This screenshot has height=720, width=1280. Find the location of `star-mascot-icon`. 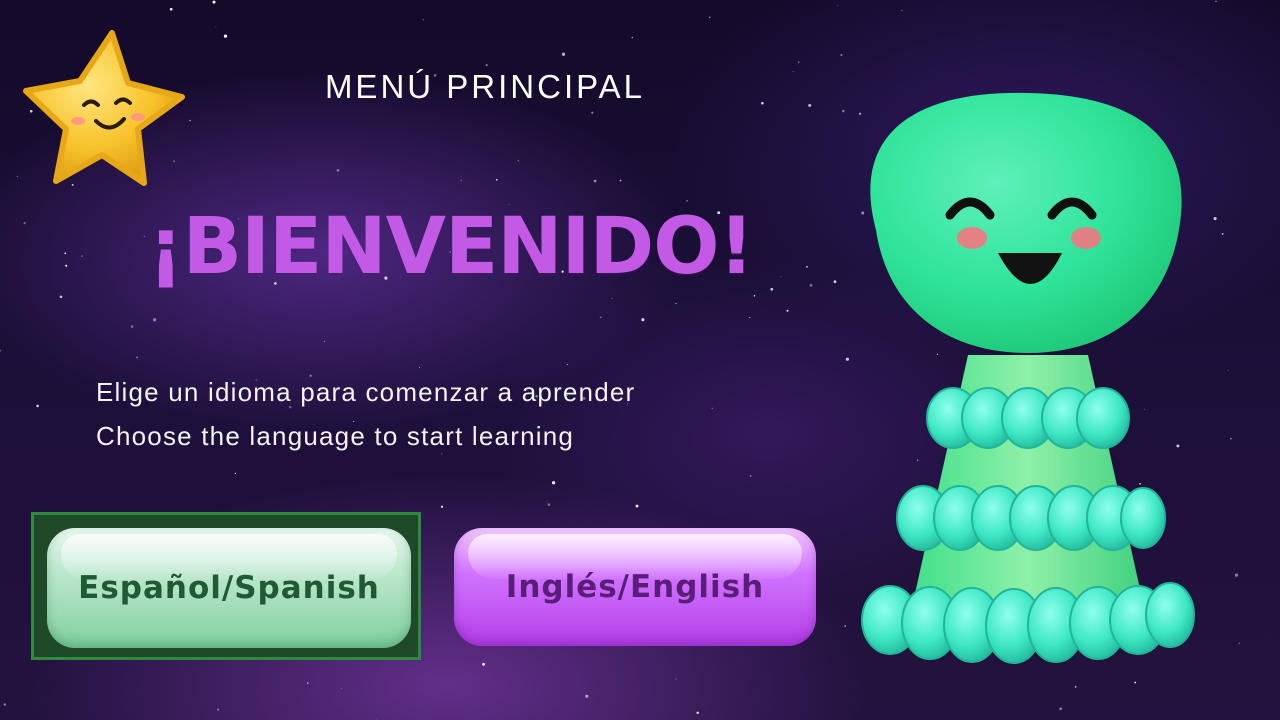

star-mascot-icon is located at coordinates (104, 108).